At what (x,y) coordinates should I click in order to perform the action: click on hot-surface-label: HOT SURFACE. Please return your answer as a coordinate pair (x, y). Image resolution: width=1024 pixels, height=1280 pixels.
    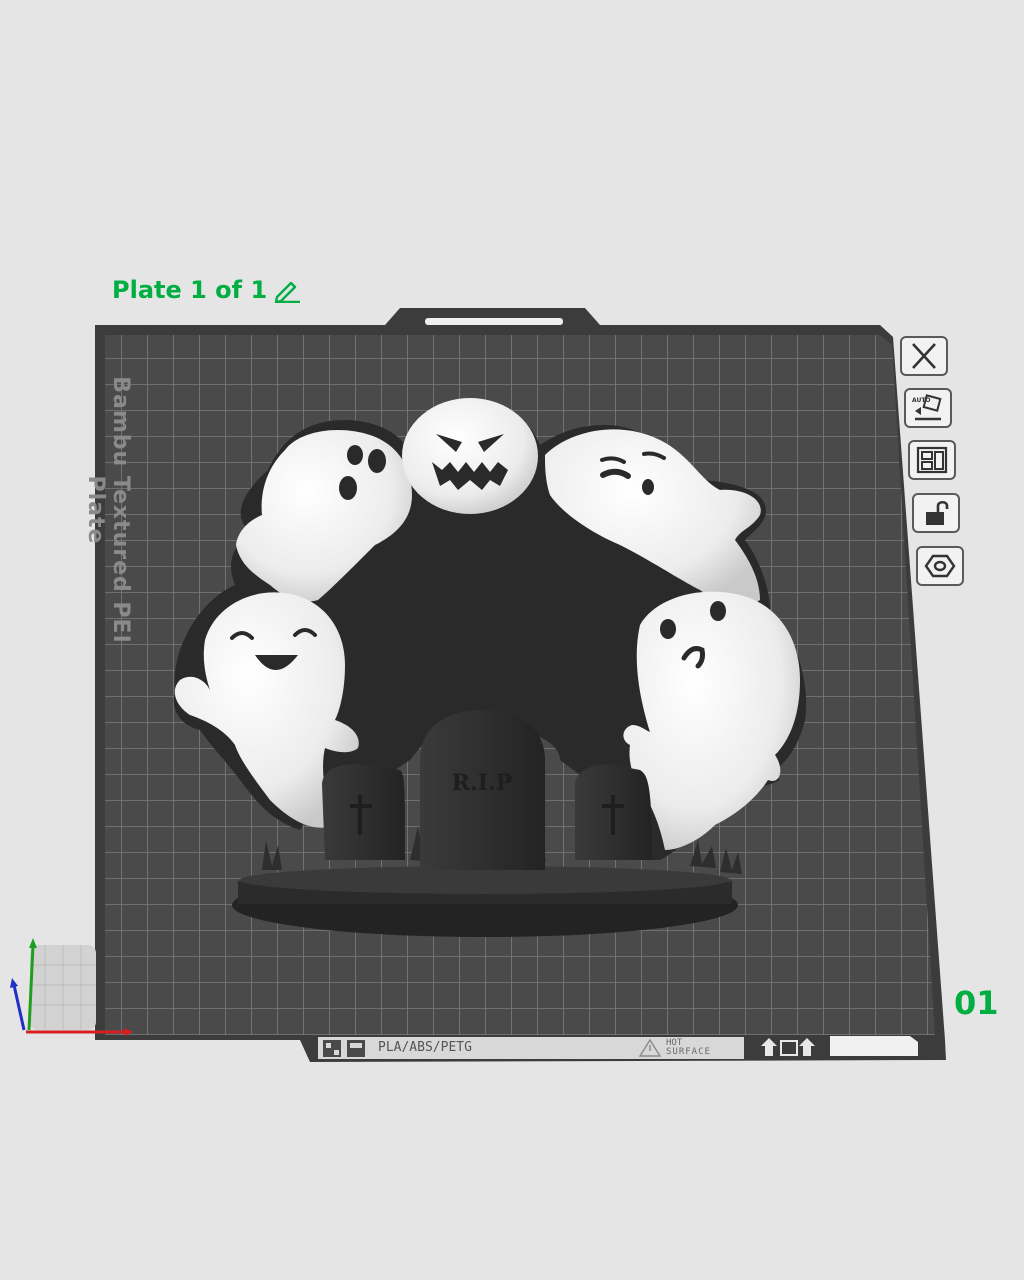
    Looking at the image, I should click on (688, 1048).